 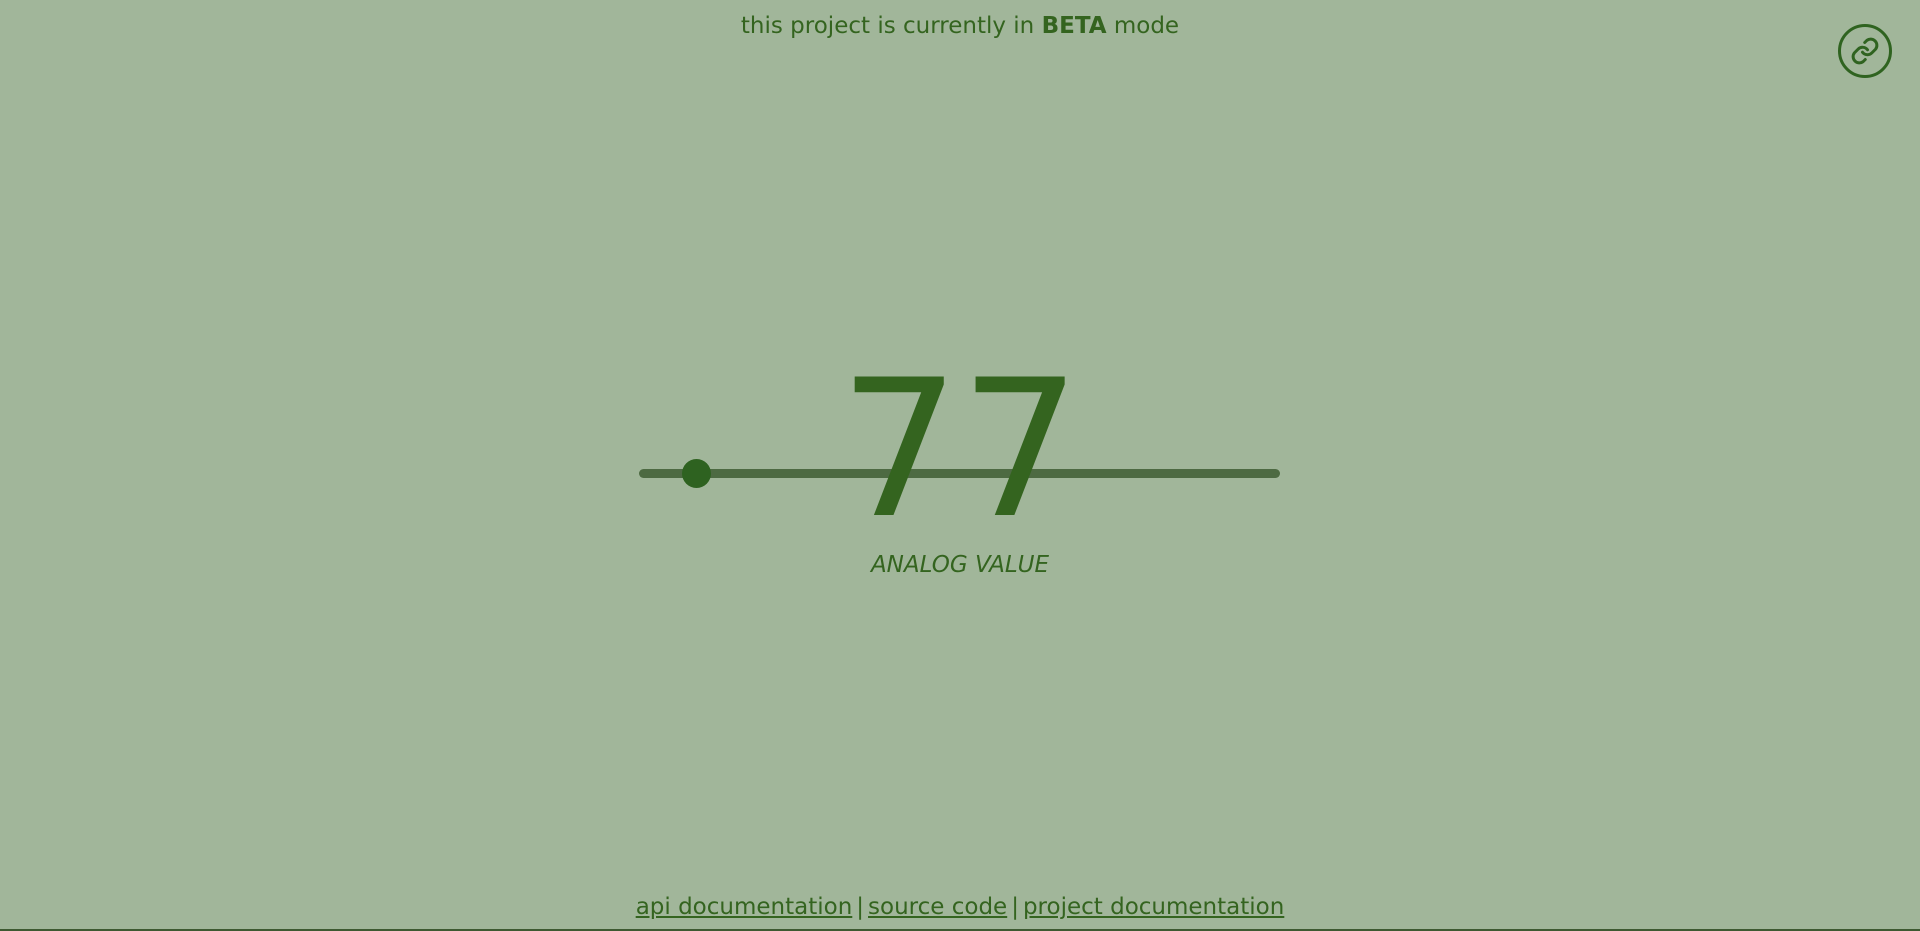 I want to click on slider-thumb, so click(x=696, y=473).